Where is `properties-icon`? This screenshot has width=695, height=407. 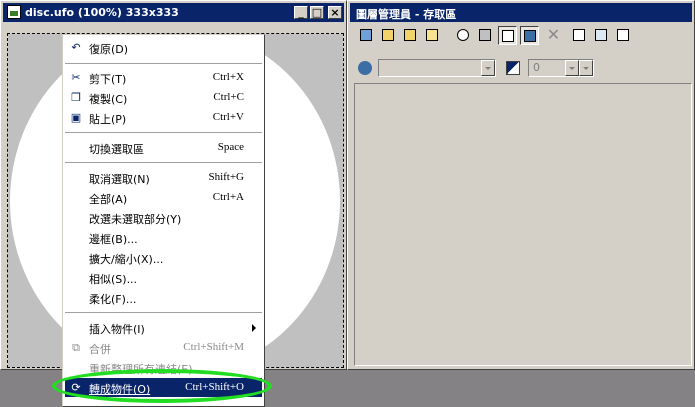 properties-icon is located at coordinates (579, 35).